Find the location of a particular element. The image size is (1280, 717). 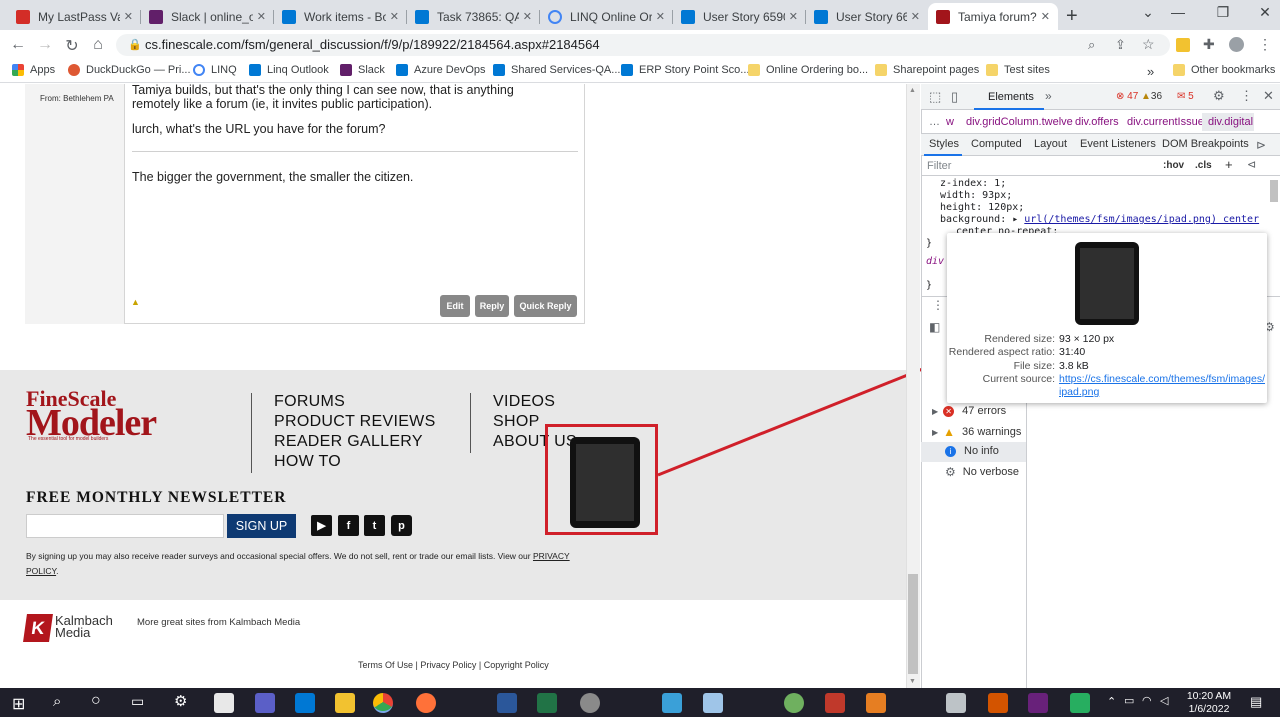

error-count-badge: ⊗ 47 is located at coordinates (1127, 96).